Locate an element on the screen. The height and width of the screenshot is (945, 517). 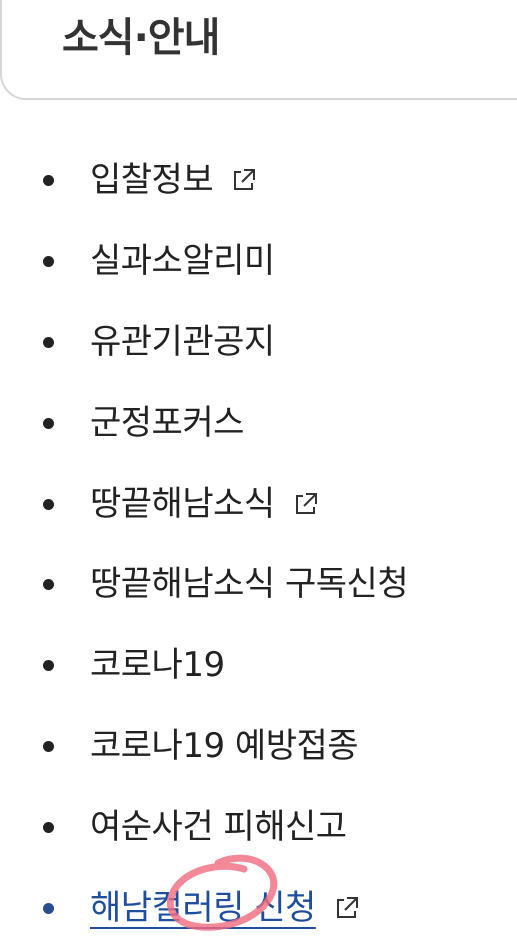
menu-label: 군정포커스 is located at coordinates (167, 422).